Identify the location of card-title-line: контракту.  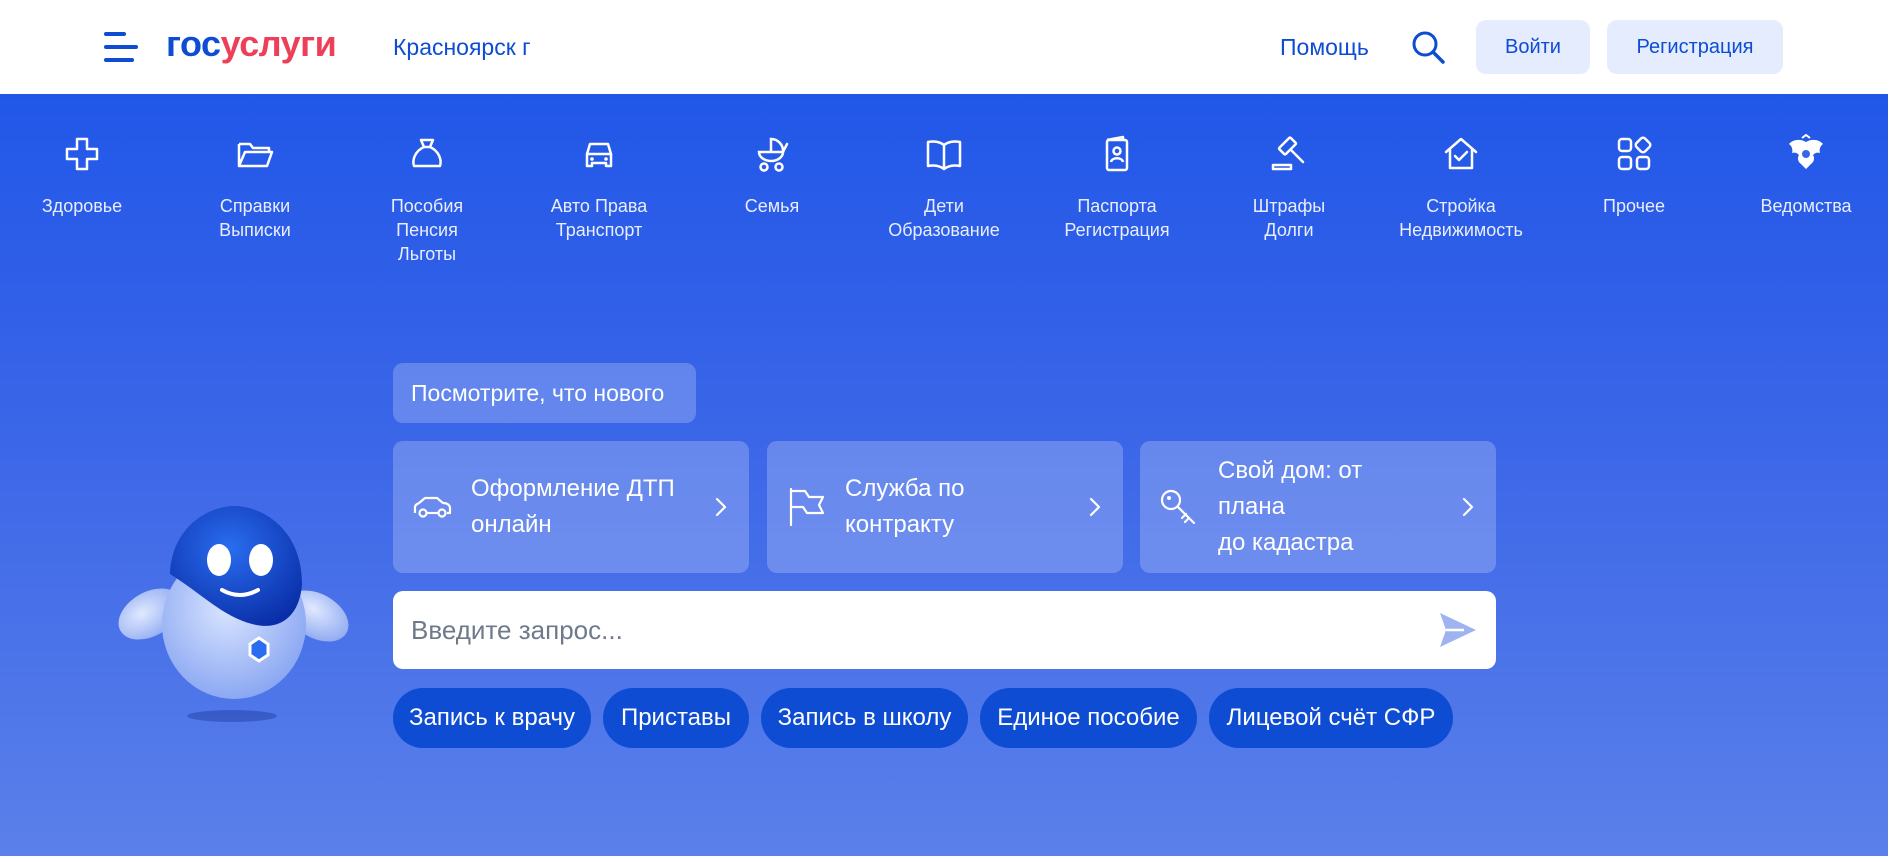
(900, 524).